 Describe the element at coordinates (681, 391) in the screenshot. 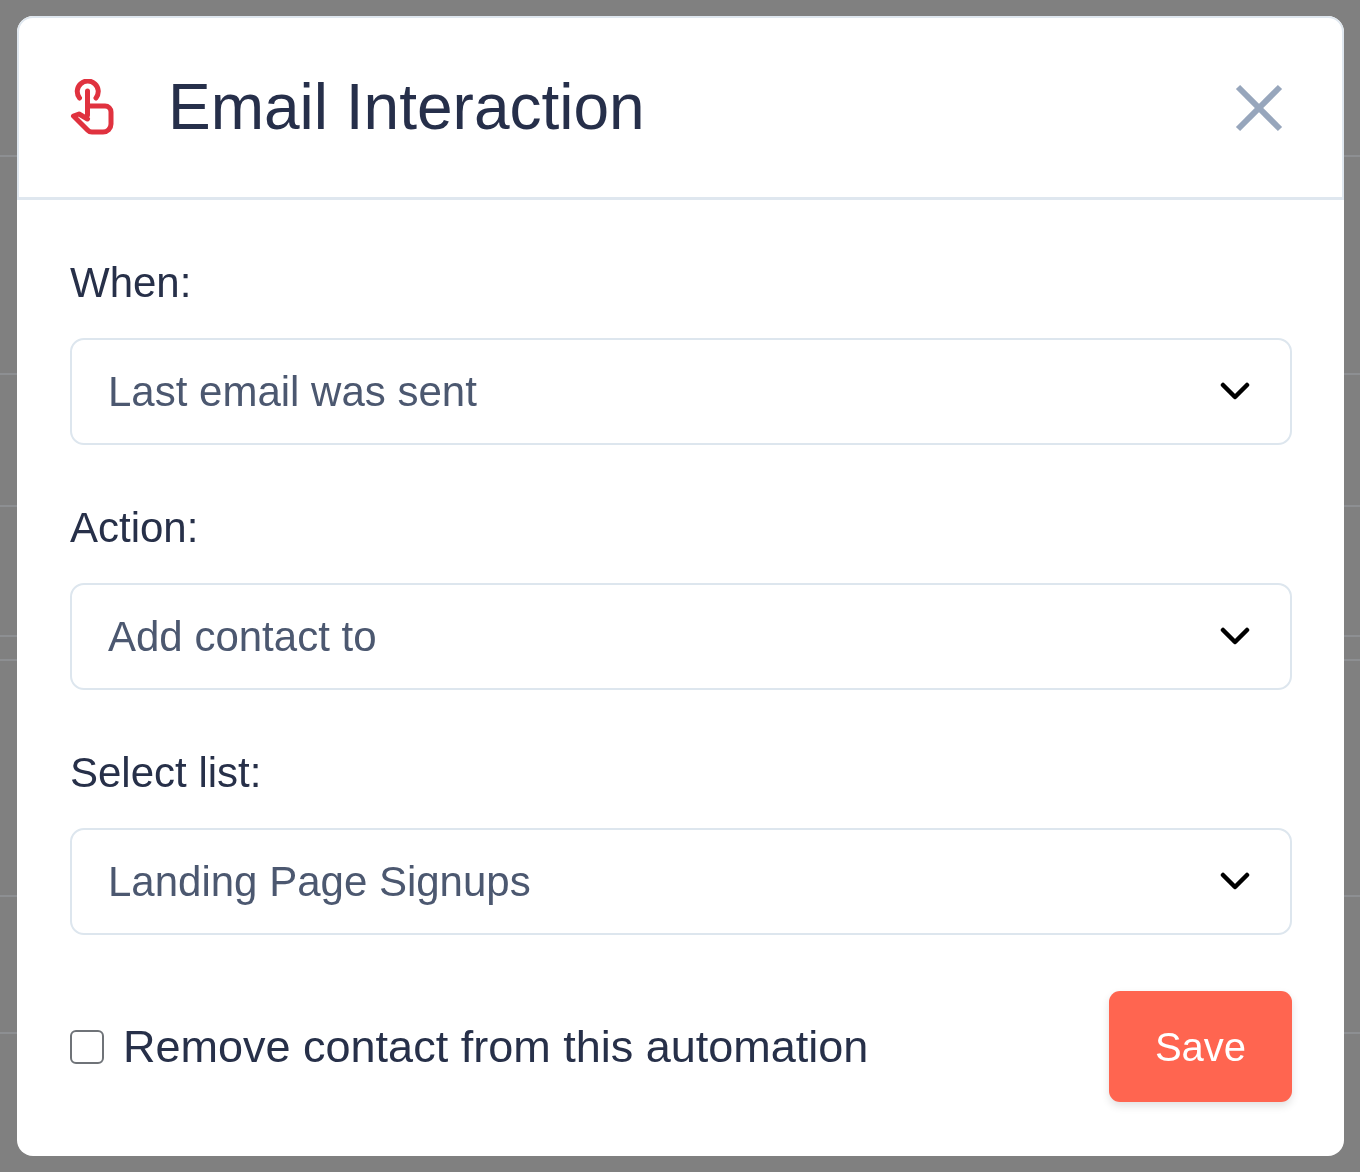

I see `select-field: Last email was sent` at that location.